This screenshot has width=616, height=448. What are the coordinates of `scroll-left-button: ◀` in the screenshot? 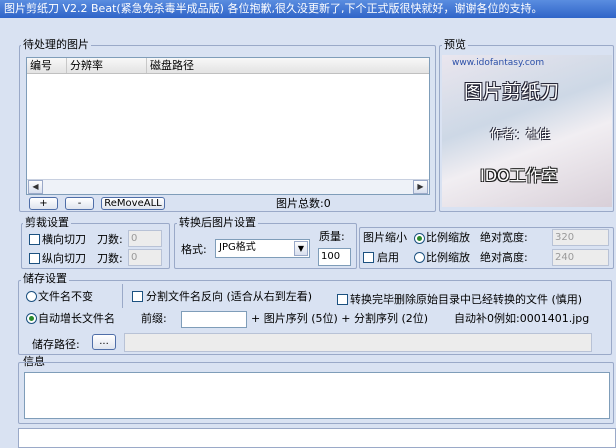 It's located at (35, 187).